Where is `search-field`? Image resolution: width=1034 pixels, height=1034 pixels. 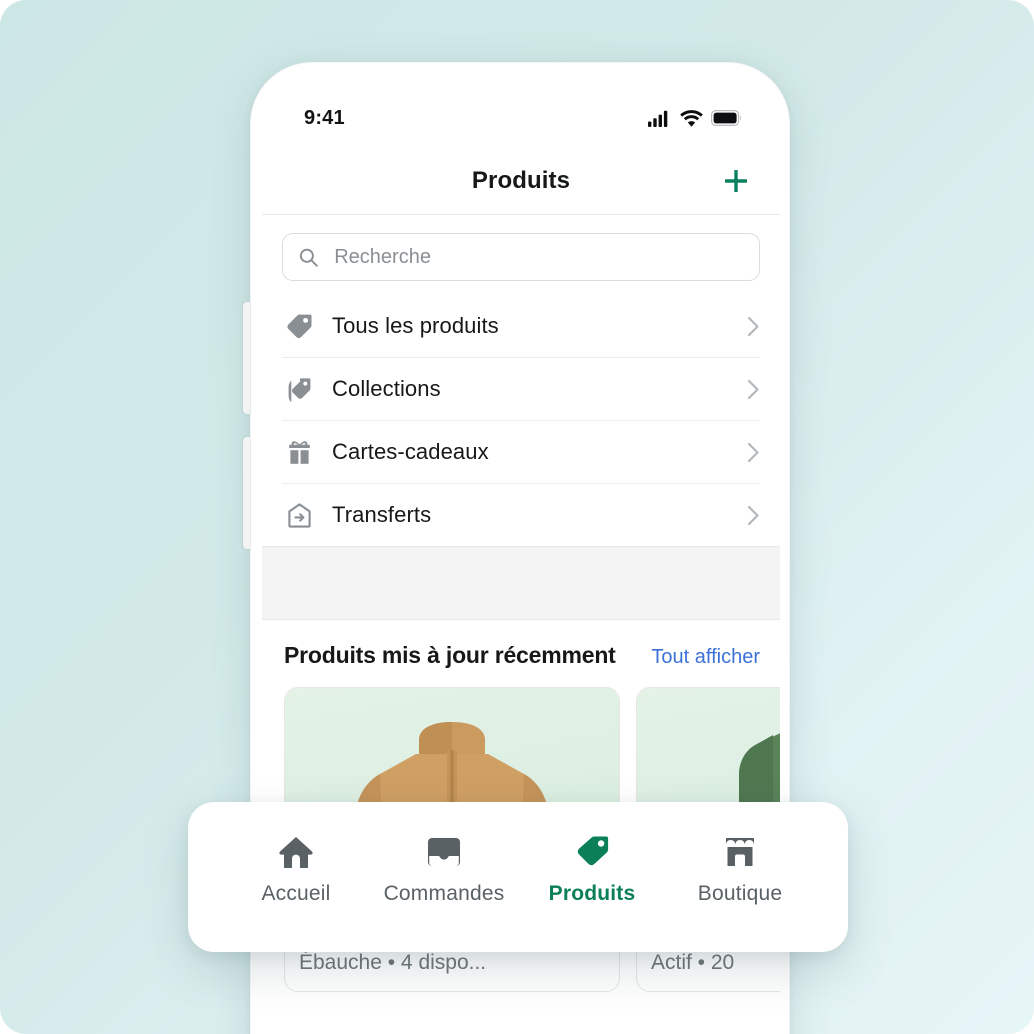 search-field is located at coordinates (521, 257).